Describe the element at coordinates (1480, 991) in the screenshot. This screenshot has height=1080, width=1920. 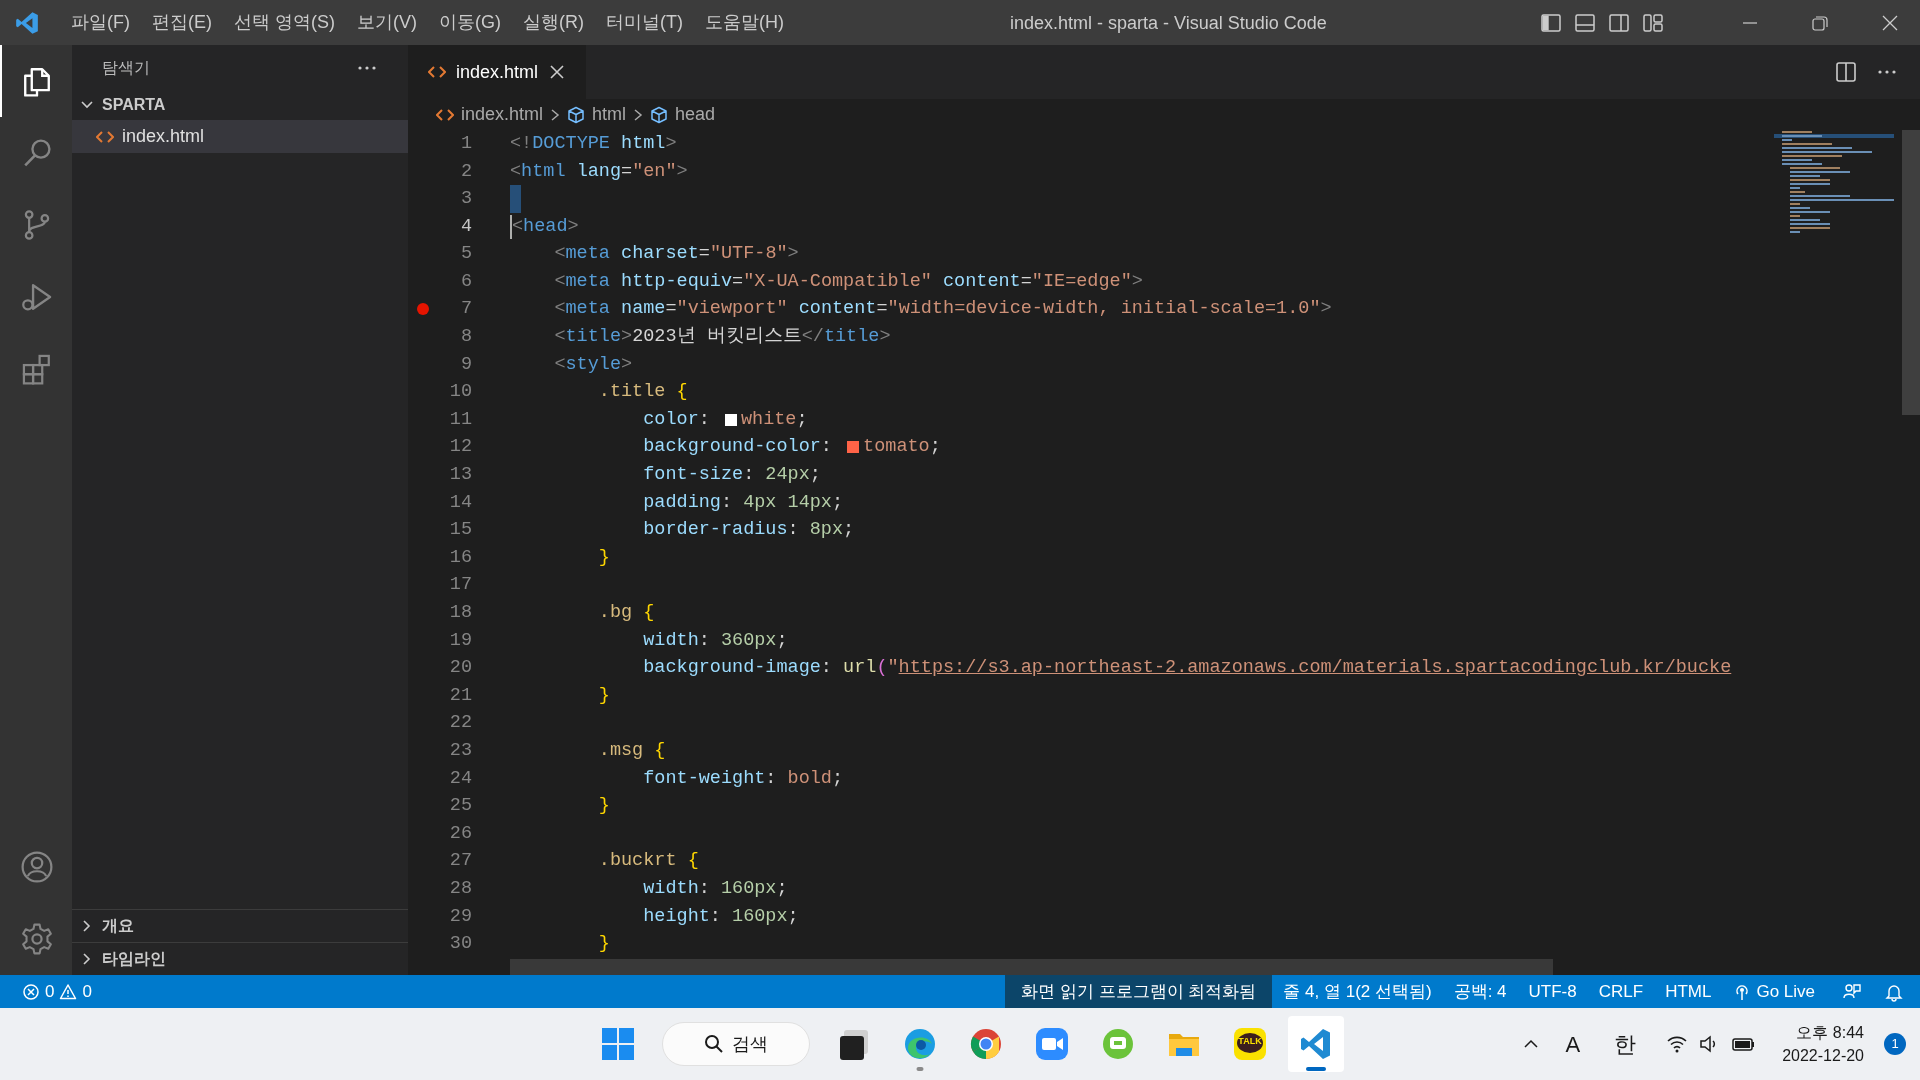
I see `status-item: 공백: 4` at that location.